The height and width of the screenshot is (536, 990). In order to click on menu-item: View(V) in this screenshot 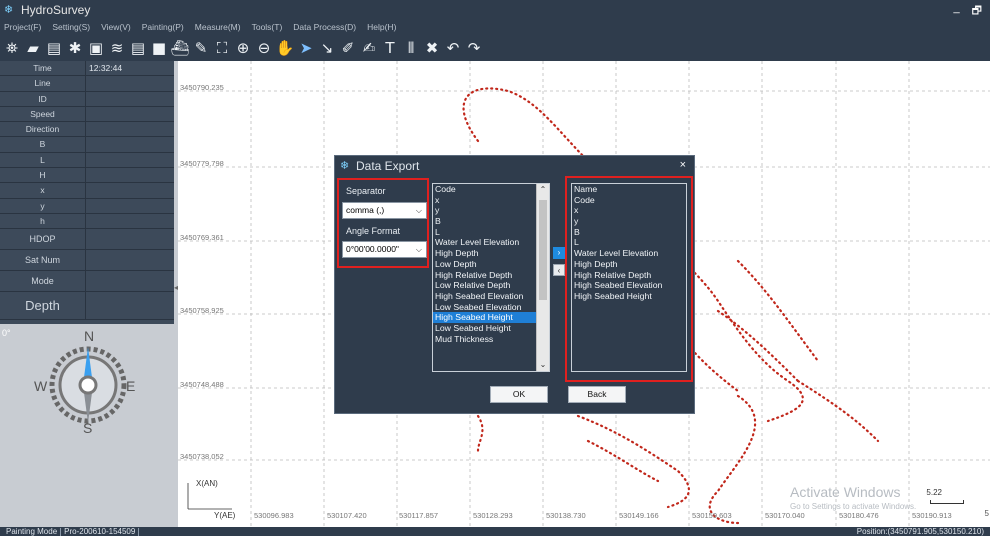, I will do `click(116, 27)`.